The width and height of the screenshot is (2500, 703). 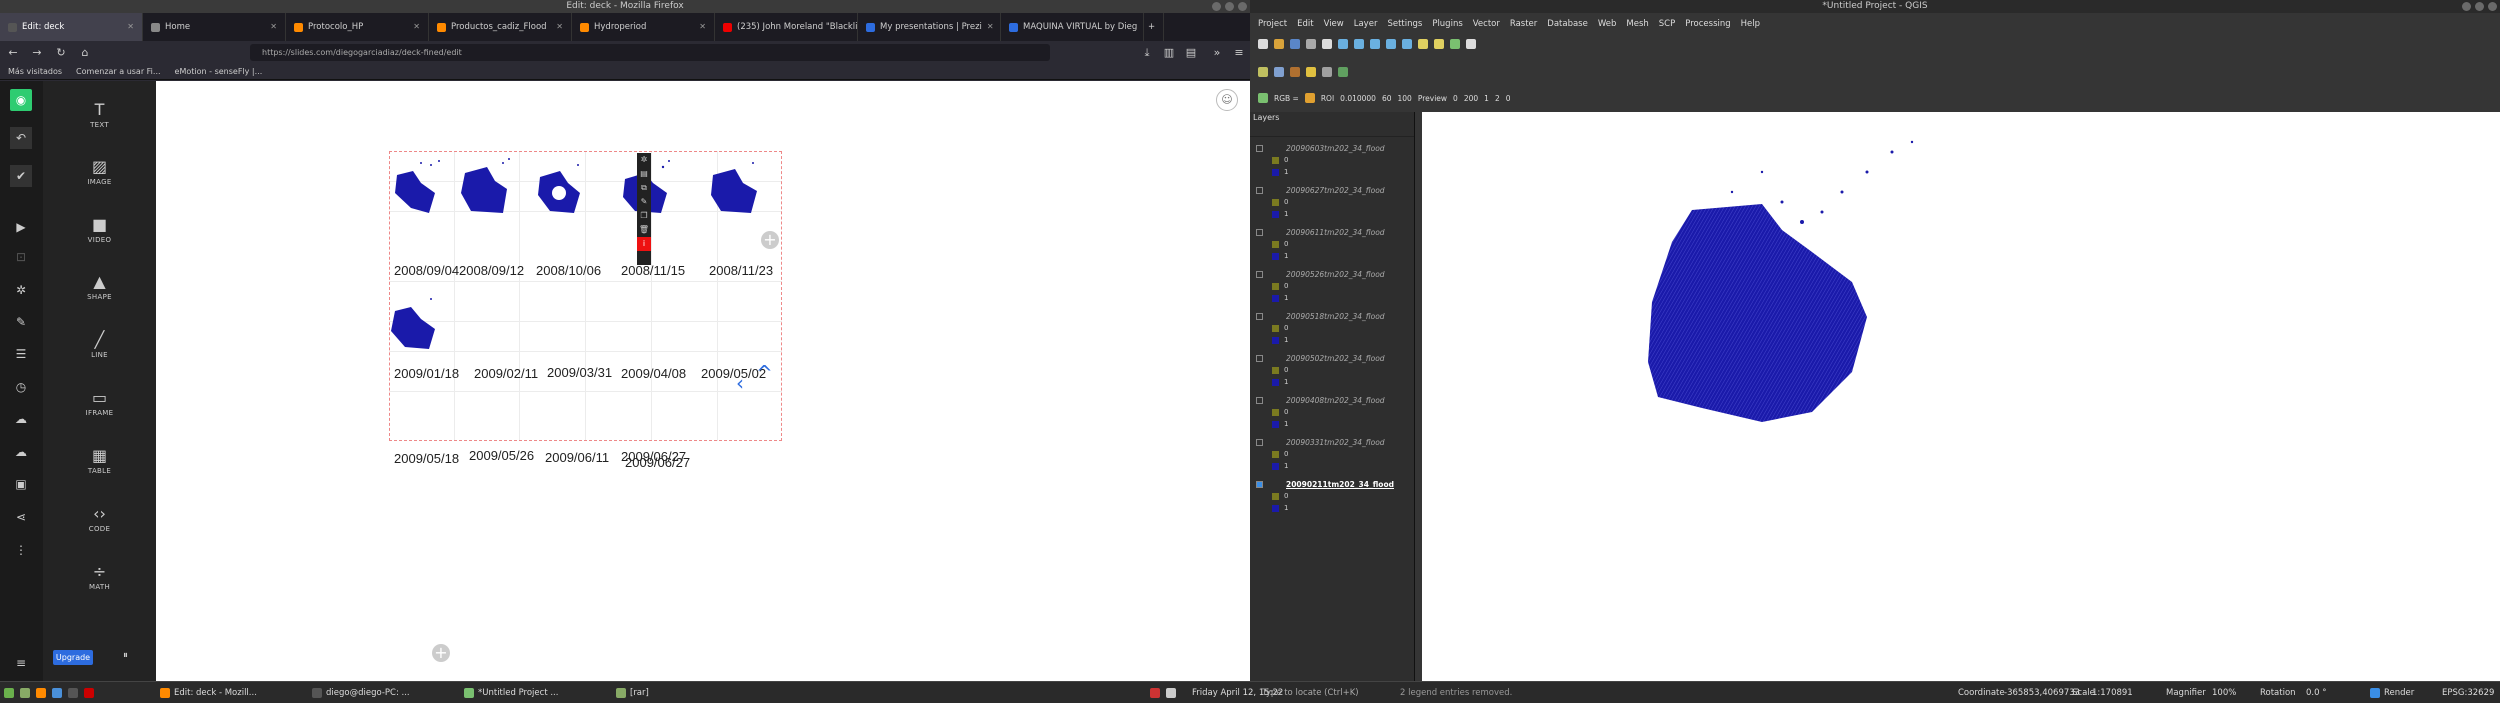 I want to click on tool-video: ■ VIDEO, so click(x=99, y=229).